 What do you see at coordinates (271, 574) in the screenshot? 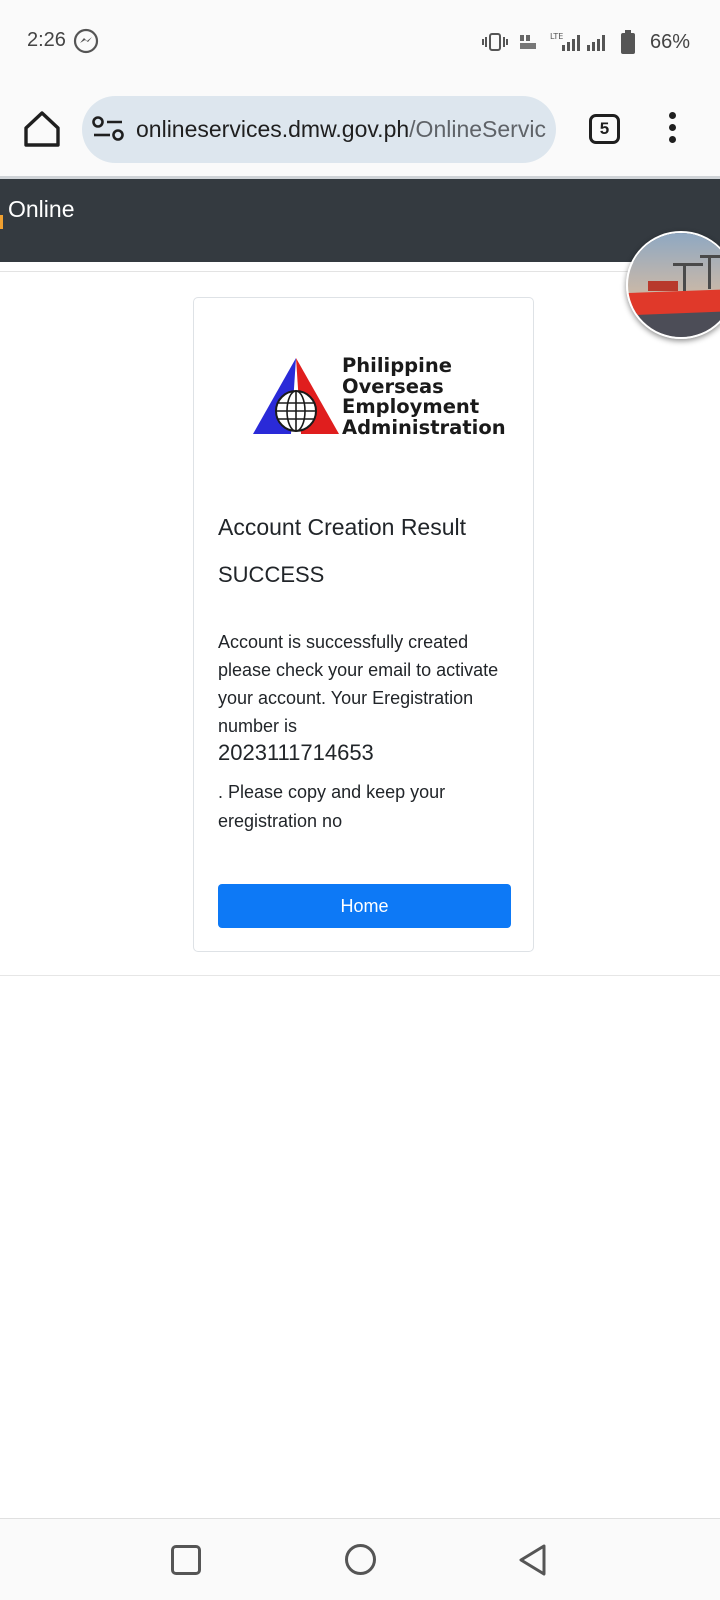
I see `result-status: SUCCESS` at bounding box center [271, 574].